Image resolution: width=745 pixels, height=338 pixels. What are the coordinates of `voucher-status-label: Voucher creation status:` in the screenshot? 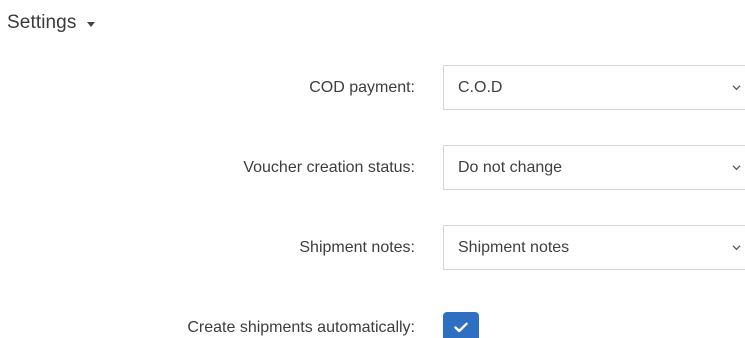 It's located at (329, 167).